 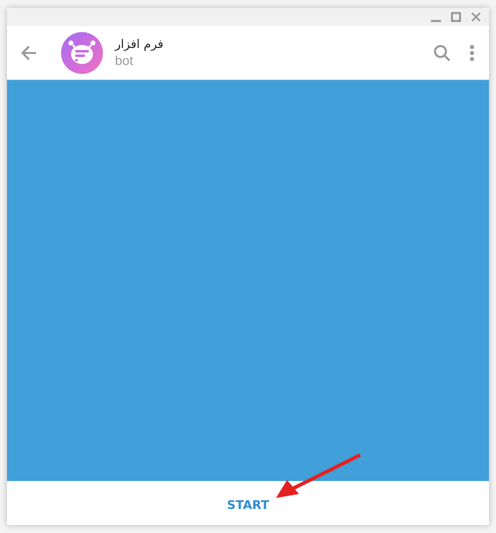 I want to click on start-button: START, so click(x=248, y=505).